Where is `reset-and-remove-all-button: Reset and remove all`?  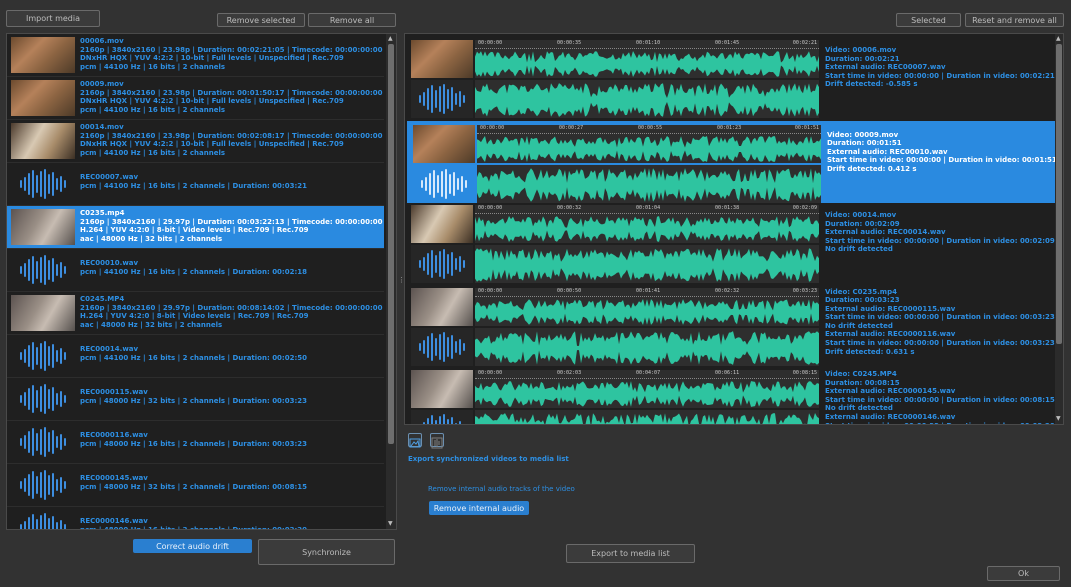 reset-and-remove-all-button: Reset and remove all is located at coordinates (1014, 20).